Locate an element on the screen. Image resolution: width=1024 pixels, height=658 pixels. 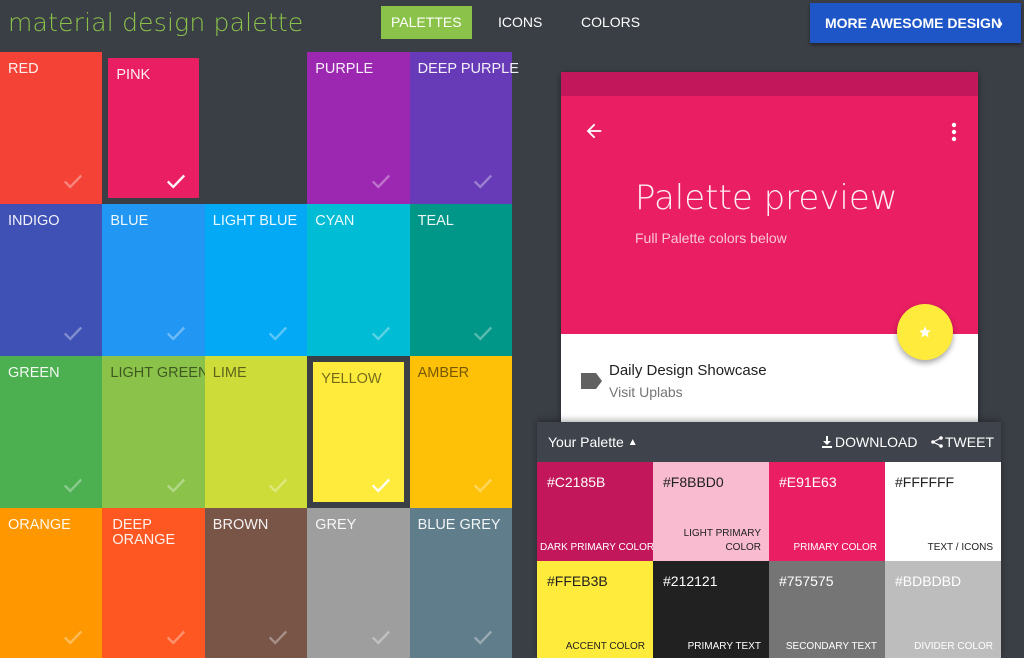
download-label: DOWNLOAD is located at coordinates (876, 442).